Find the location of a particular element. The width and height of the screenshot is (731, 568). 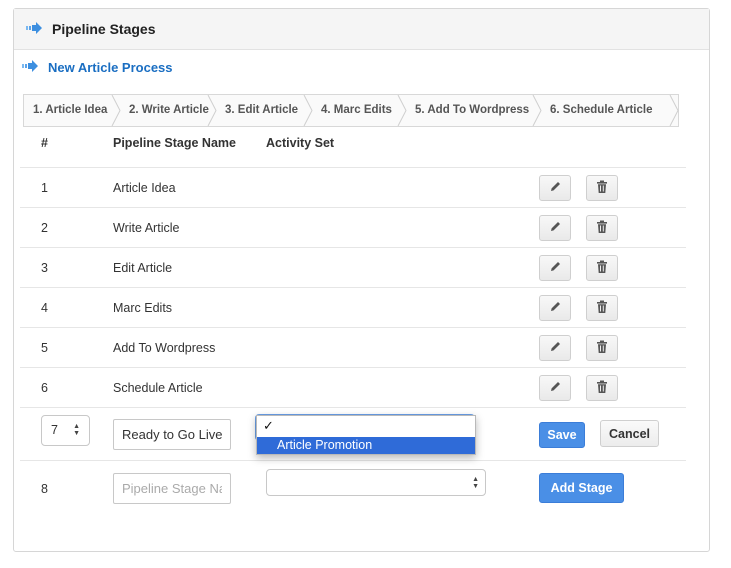

row-name: Add To Wordpress is located at coordinates (164, 348).